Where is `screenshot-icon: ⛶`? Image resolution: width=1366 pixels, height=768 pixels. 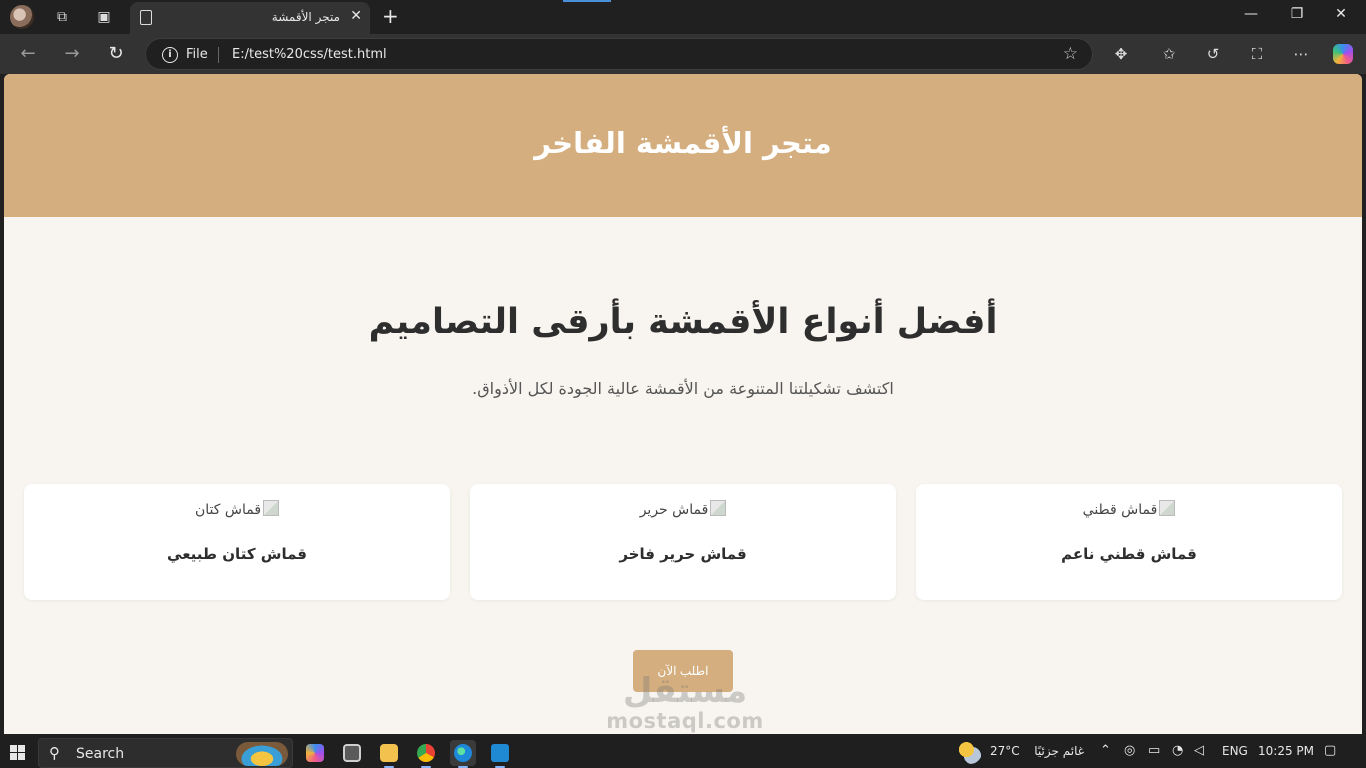 screenshot-icon: ⛶ is located at coordinates (1257, 54).